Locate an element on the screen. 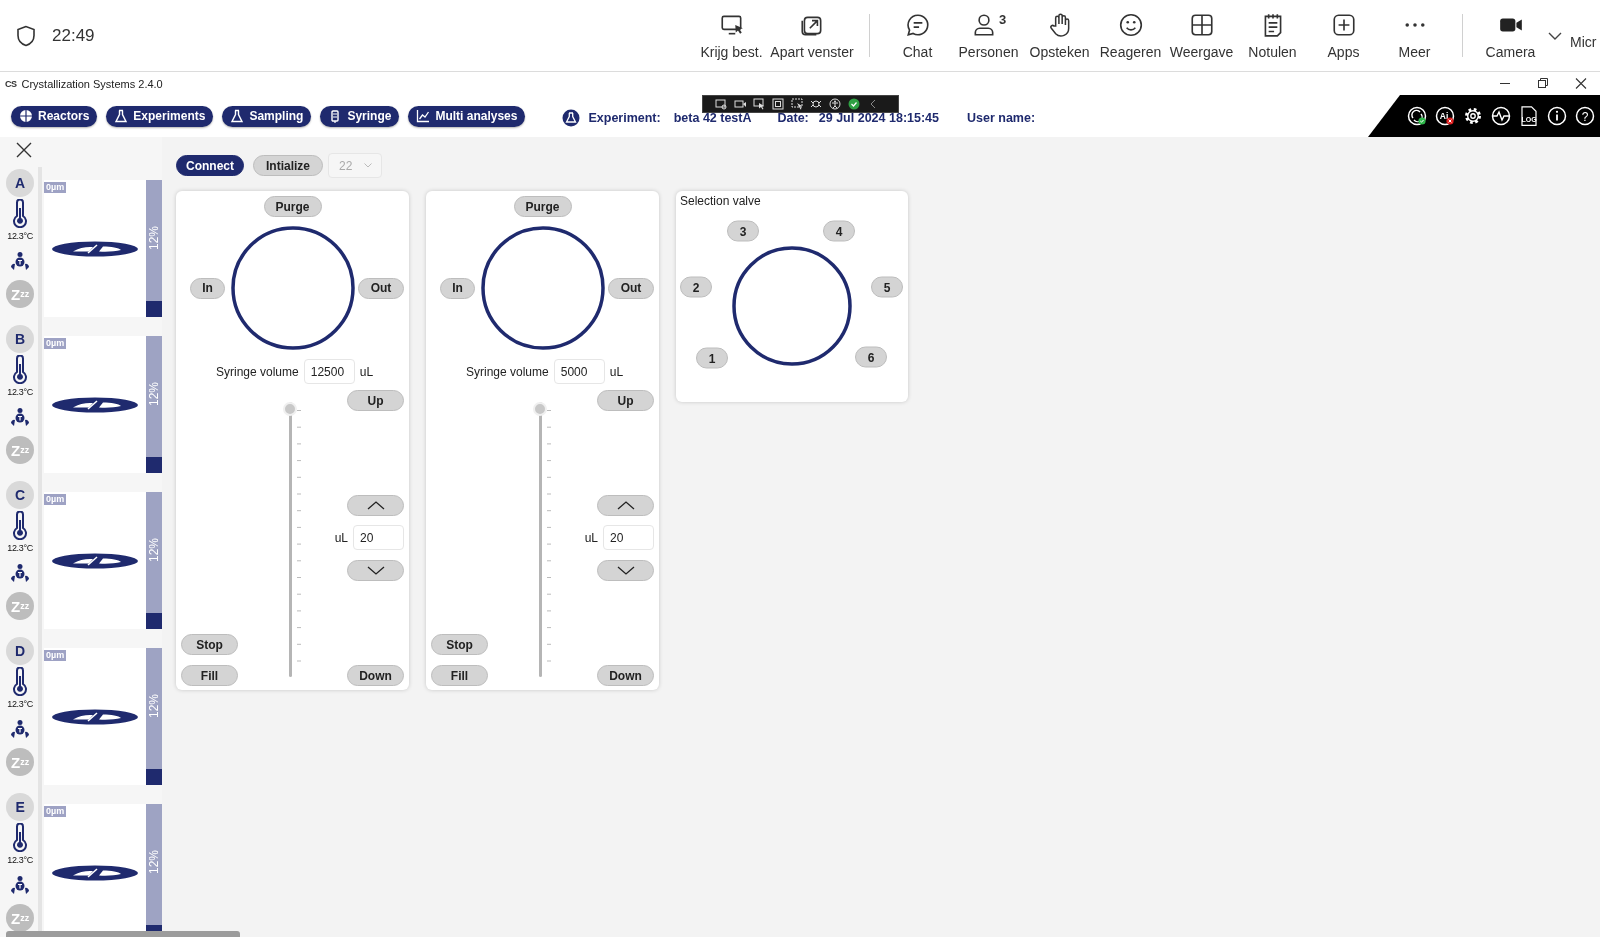  experiment-name: beta 42 testA is located at coordinates (712, 118).